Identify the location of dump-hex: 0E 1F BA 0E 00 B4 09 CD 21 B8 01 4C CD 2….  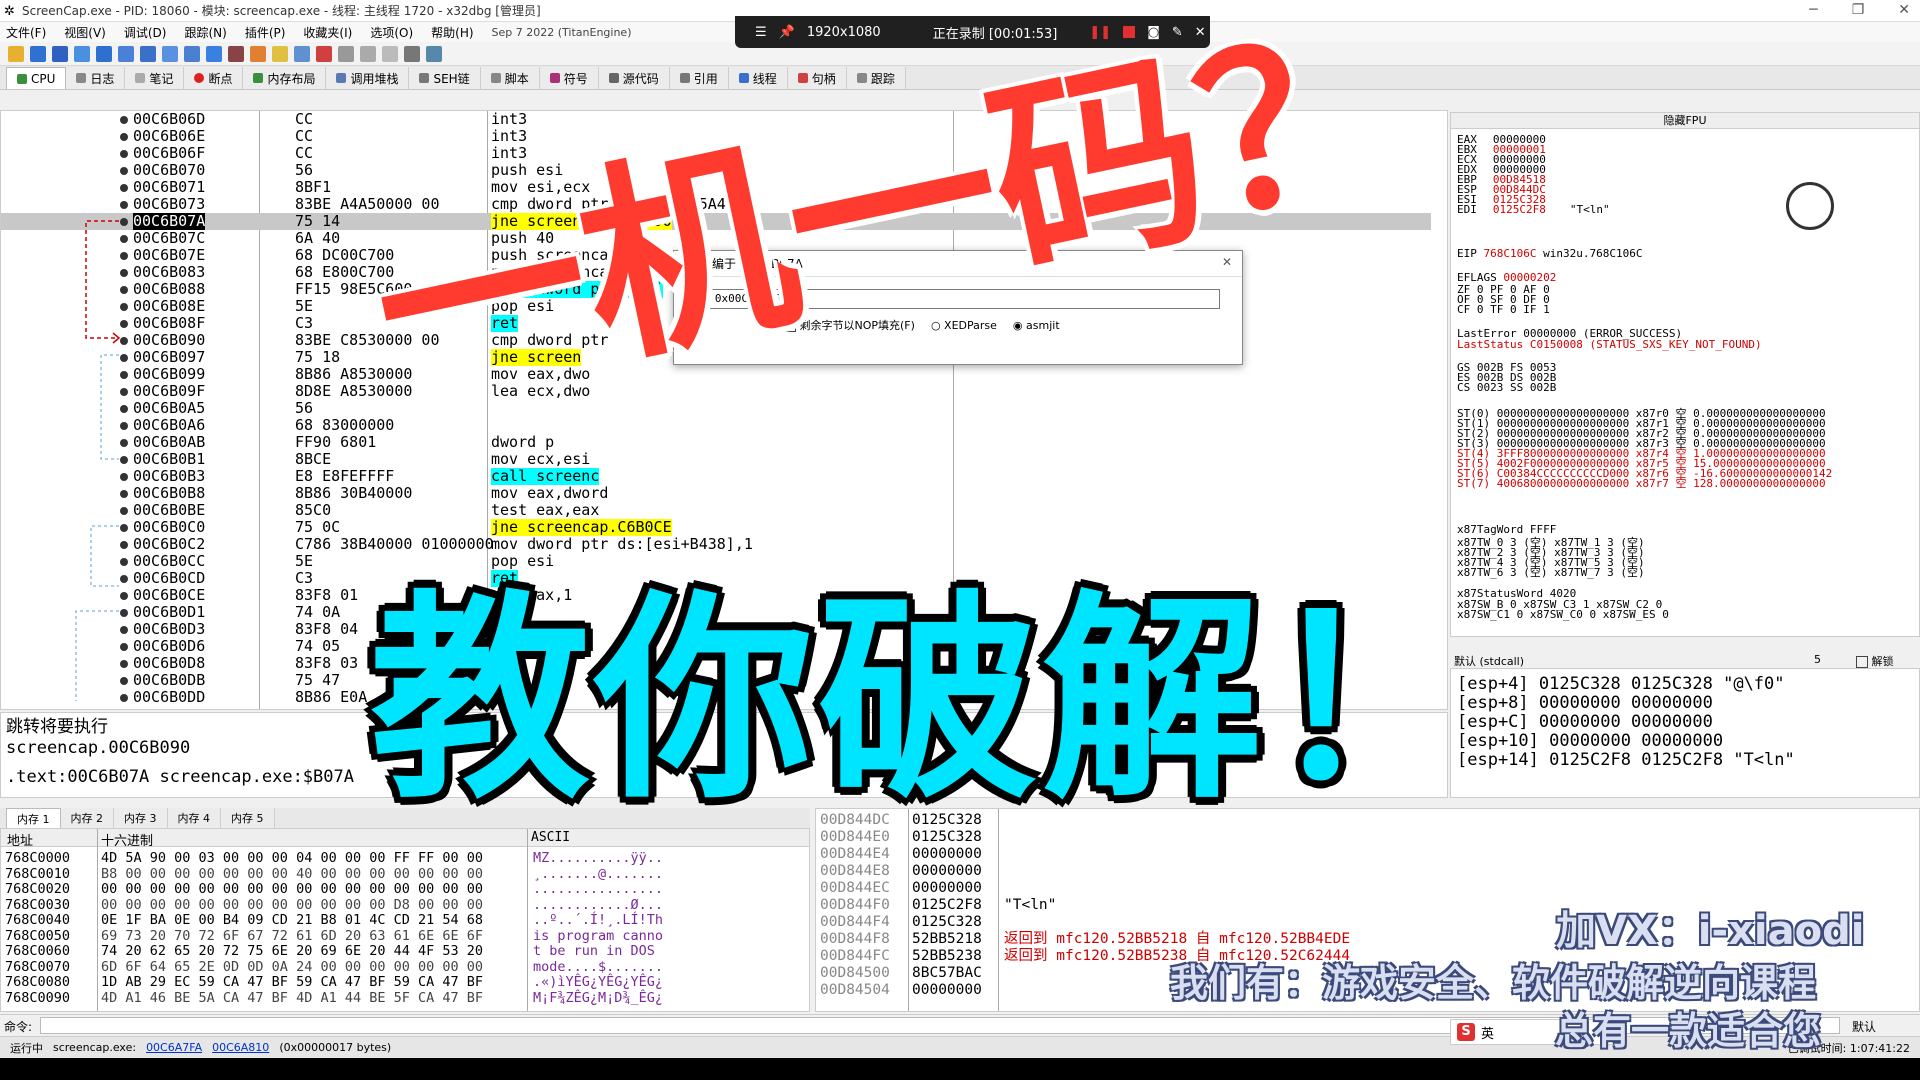
(292, 920).